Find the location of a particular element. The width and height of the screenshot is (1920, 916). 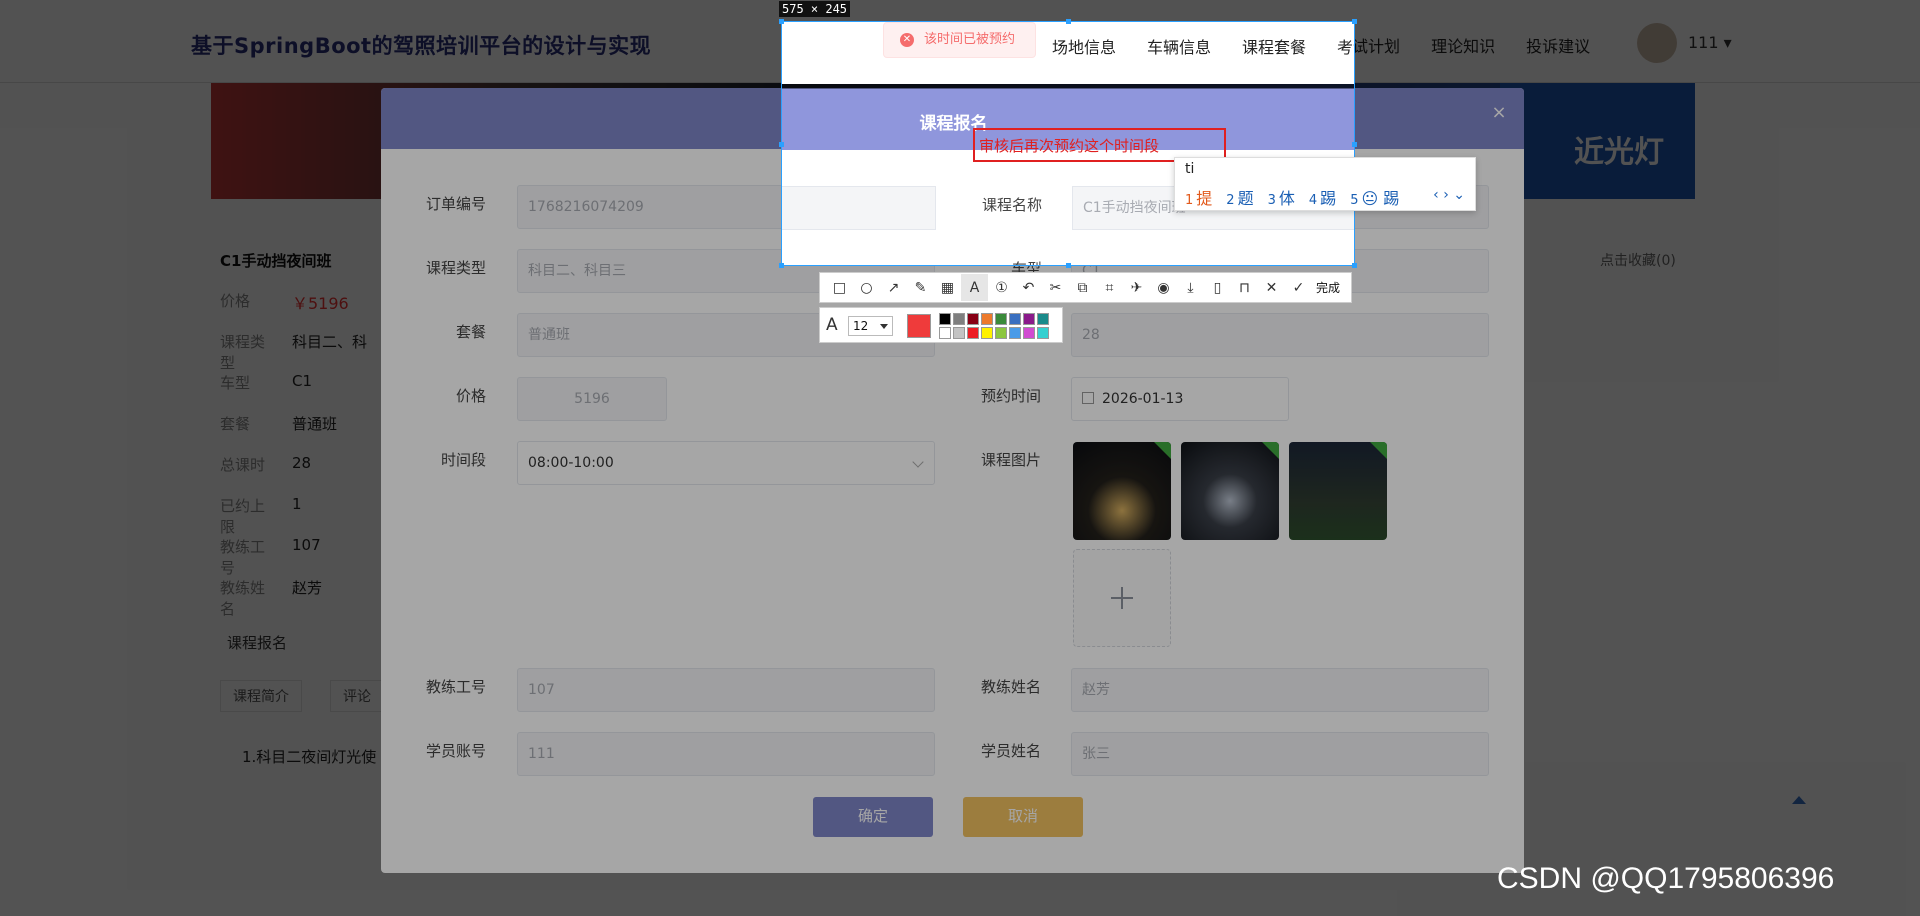

pencil-icon: ✎ is located at coordinates (920, 287).